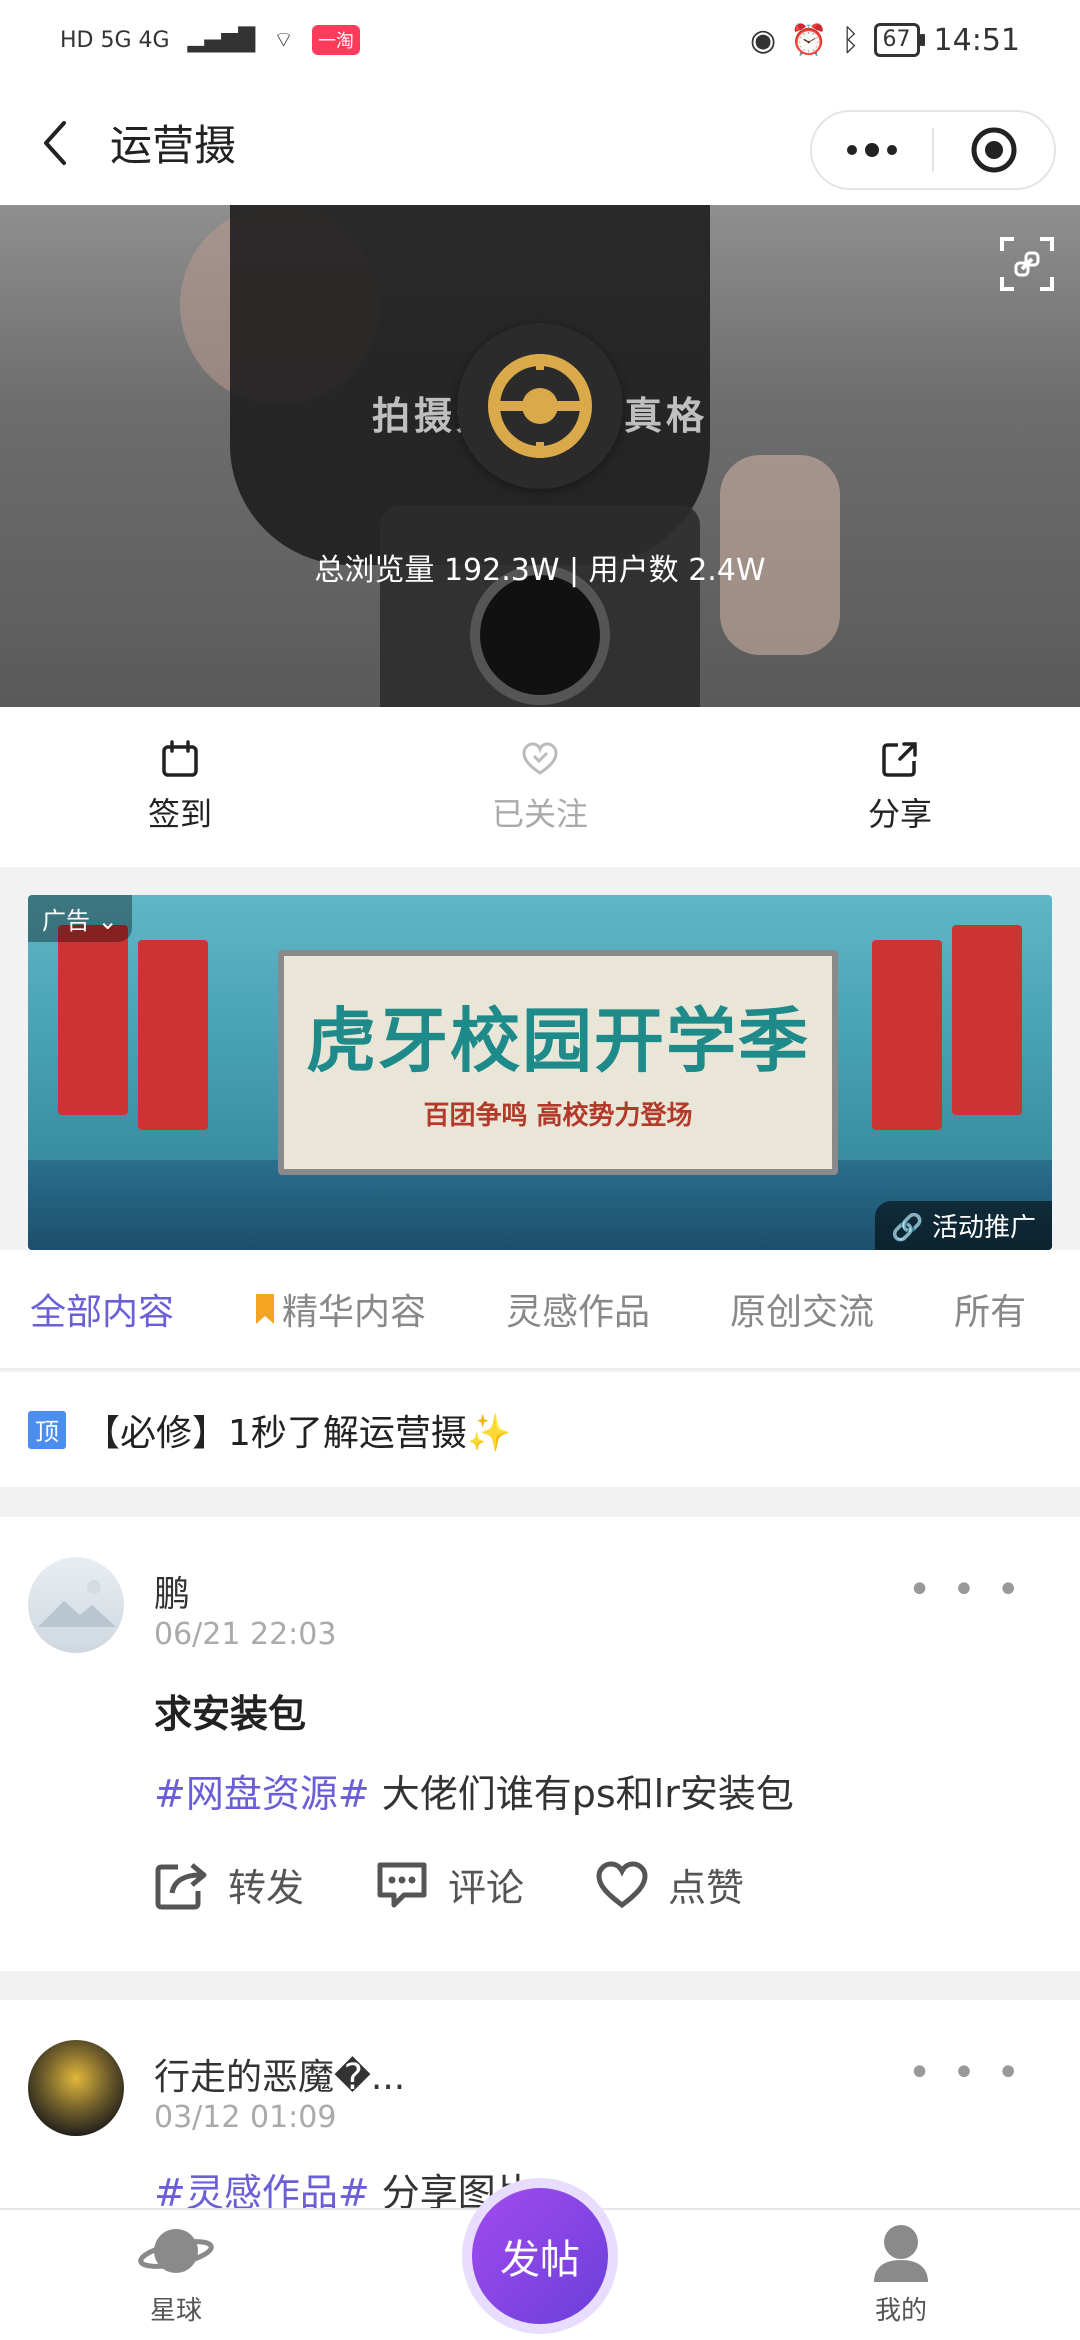 The width and height of the screenshot is (1080, 2340). I want to click on pinned-post: 顶 【必修】1秒了解运营摄✨, so click(540, 1429).